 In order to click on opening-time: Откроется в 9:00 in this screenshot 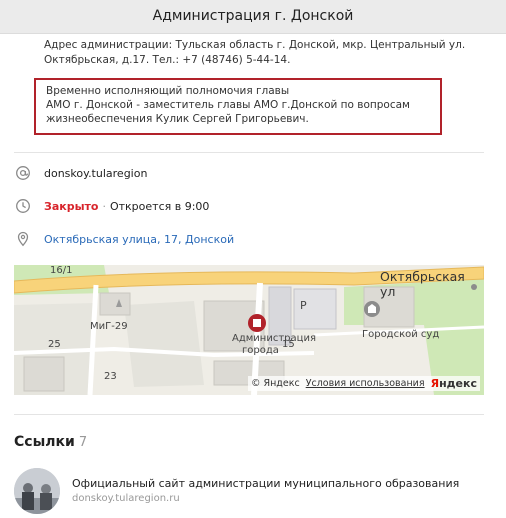, I will do `click(159, 206)`.